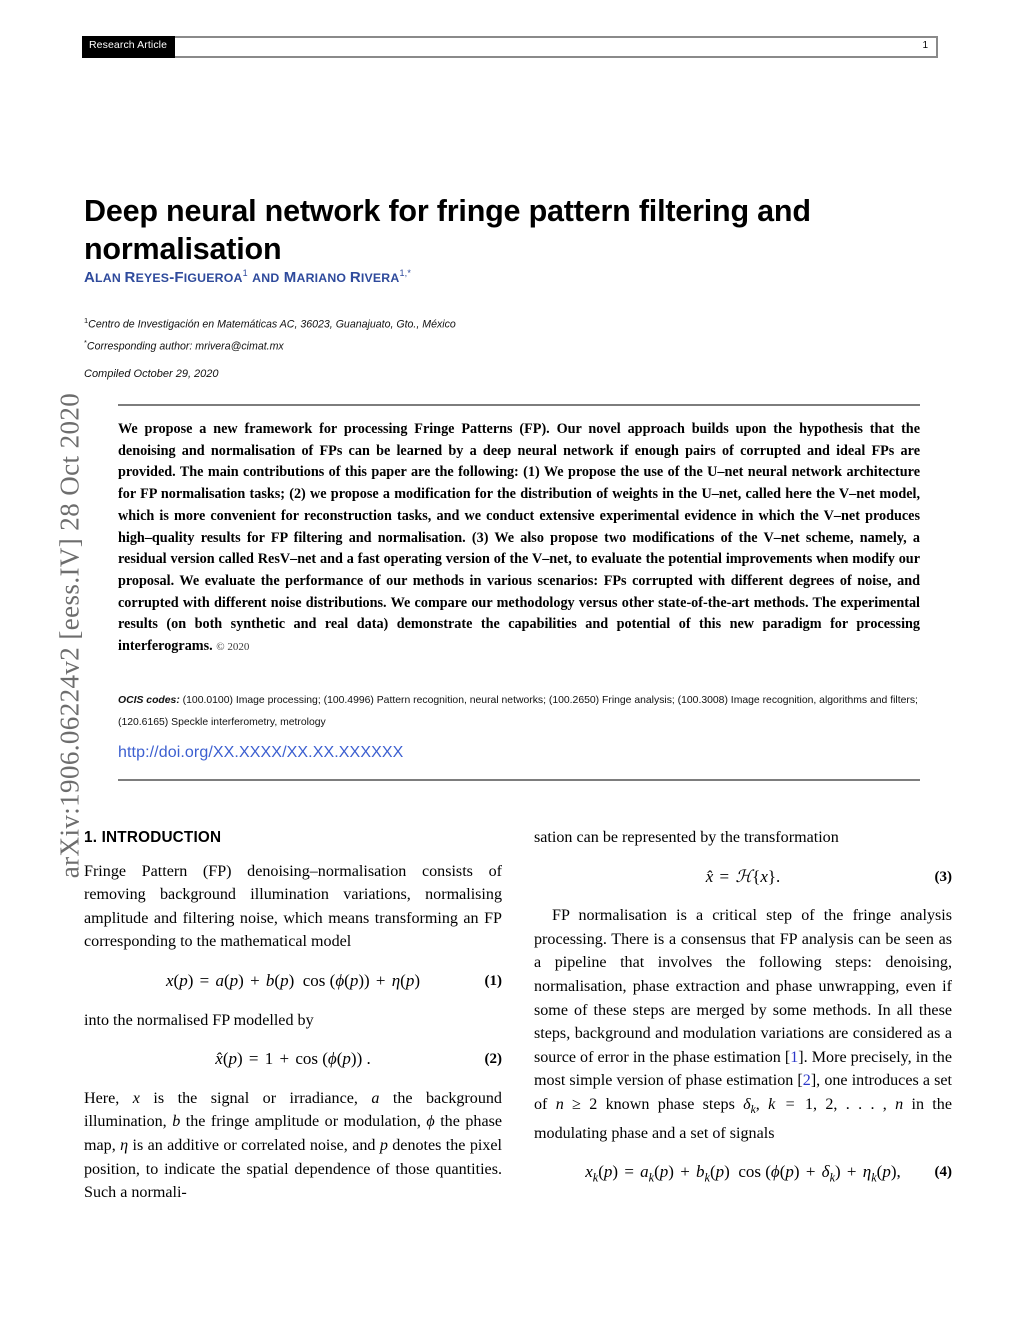  I want to click on page-number: 1, so click(925, 45).